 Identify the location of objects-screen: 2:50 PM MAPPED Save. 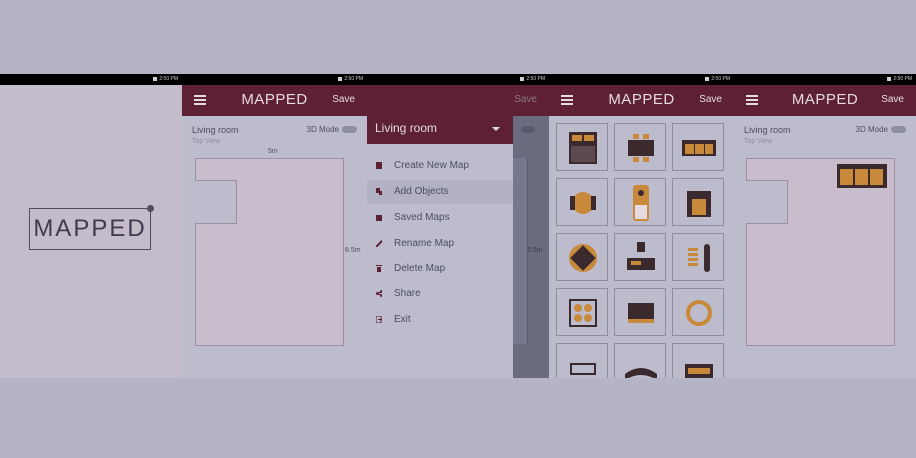
(641, 226).